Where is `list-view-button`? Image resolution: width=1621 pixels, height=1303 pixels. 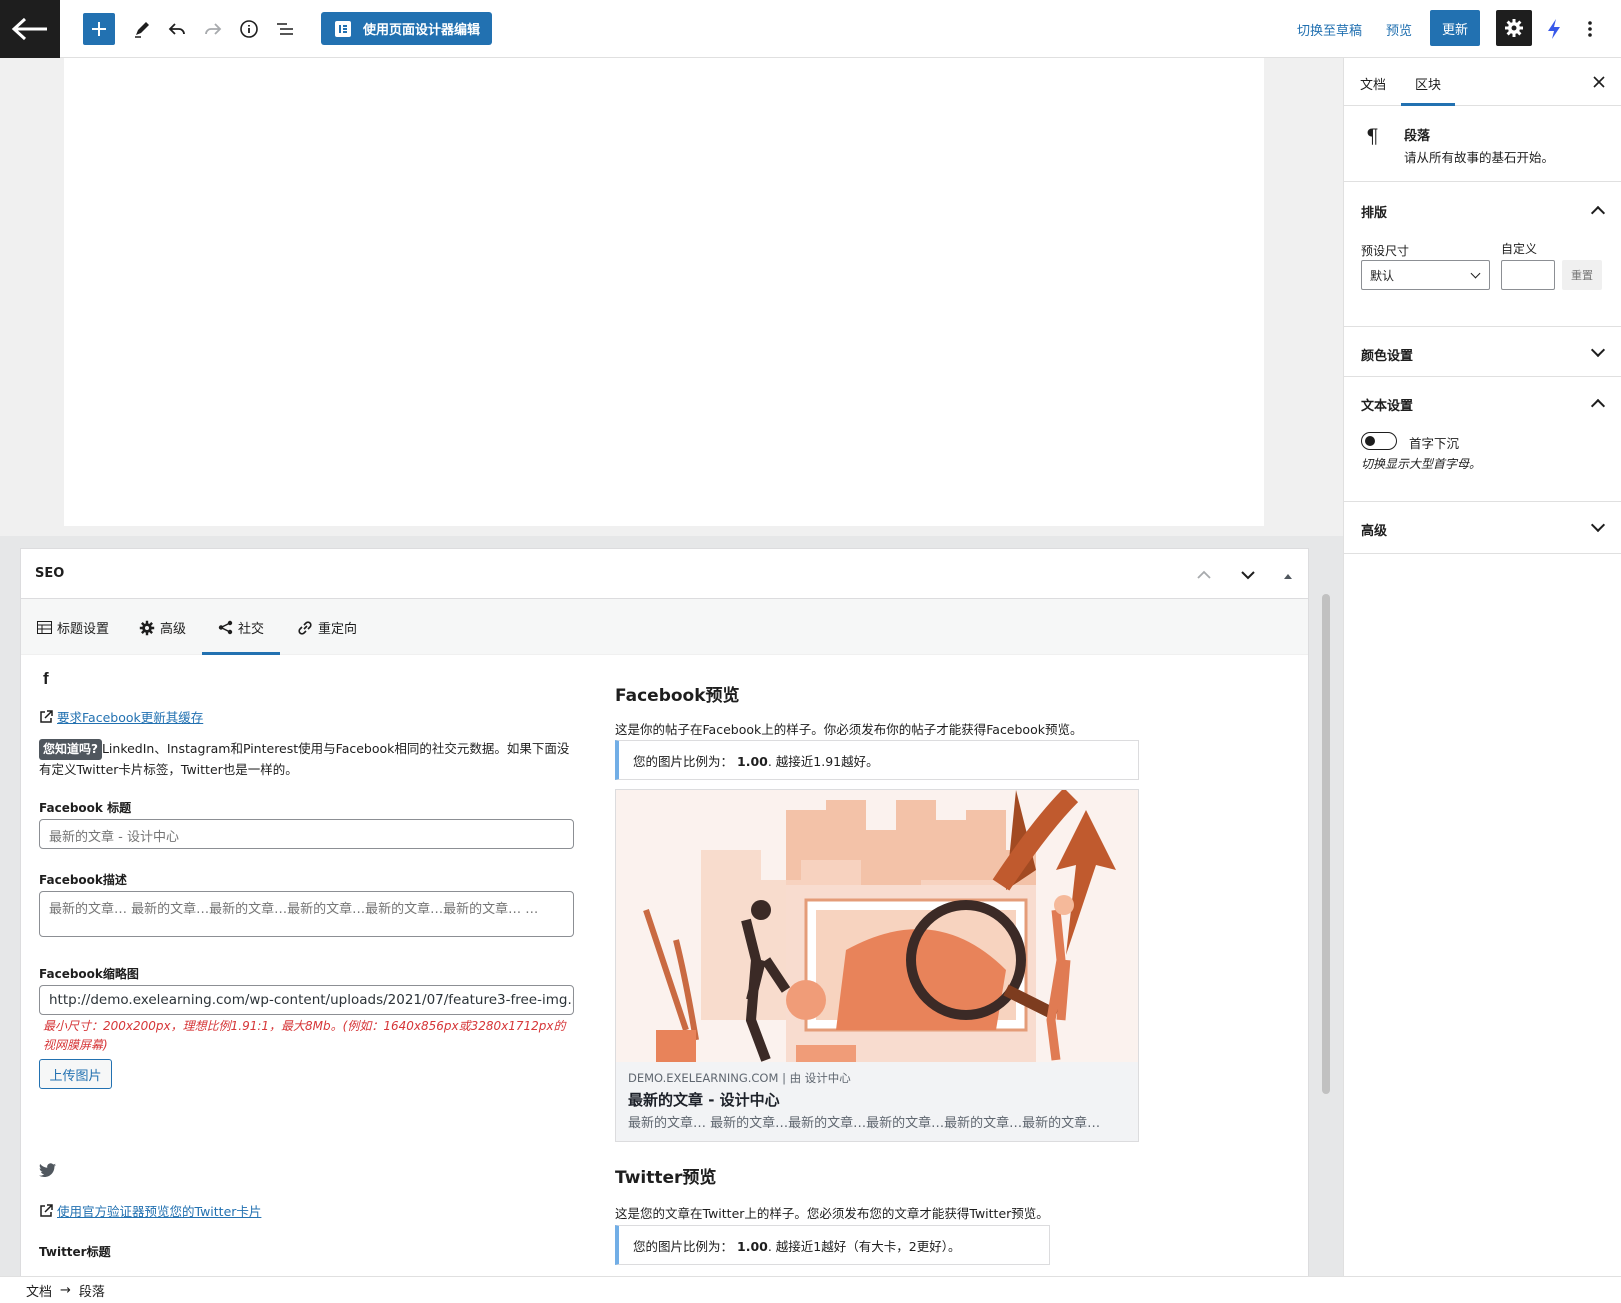 list-view-button is located at coordinates (285, 29).